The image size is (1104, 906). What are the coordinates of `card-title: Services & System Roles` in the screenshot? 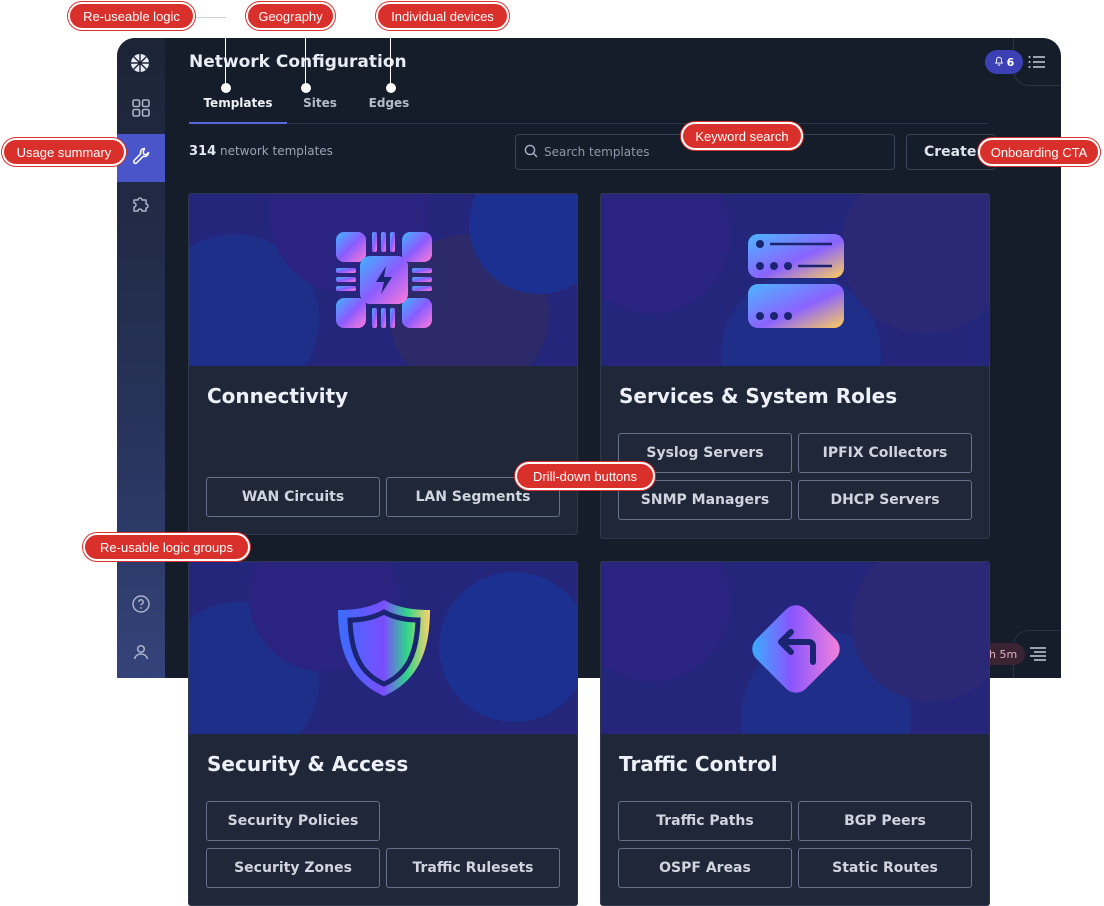 It's located at (758, 396).